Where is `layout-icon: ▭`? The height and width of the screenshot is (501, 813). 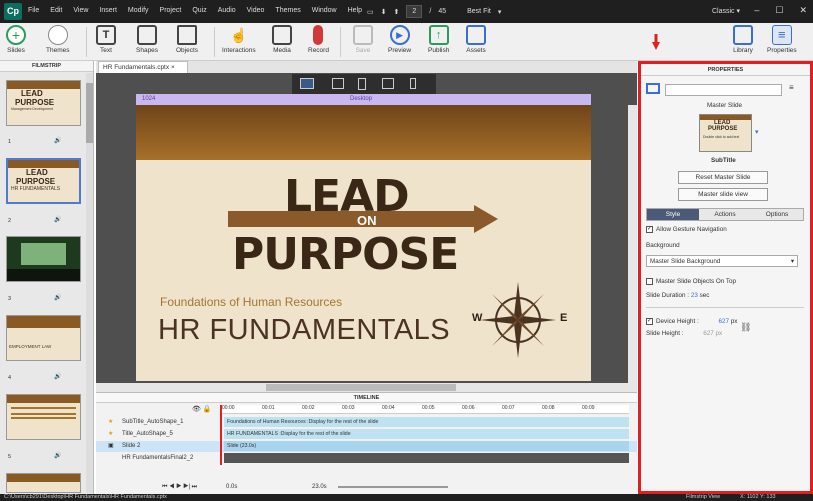
layout-icon: ▭ is located at coordinates (370, 12).